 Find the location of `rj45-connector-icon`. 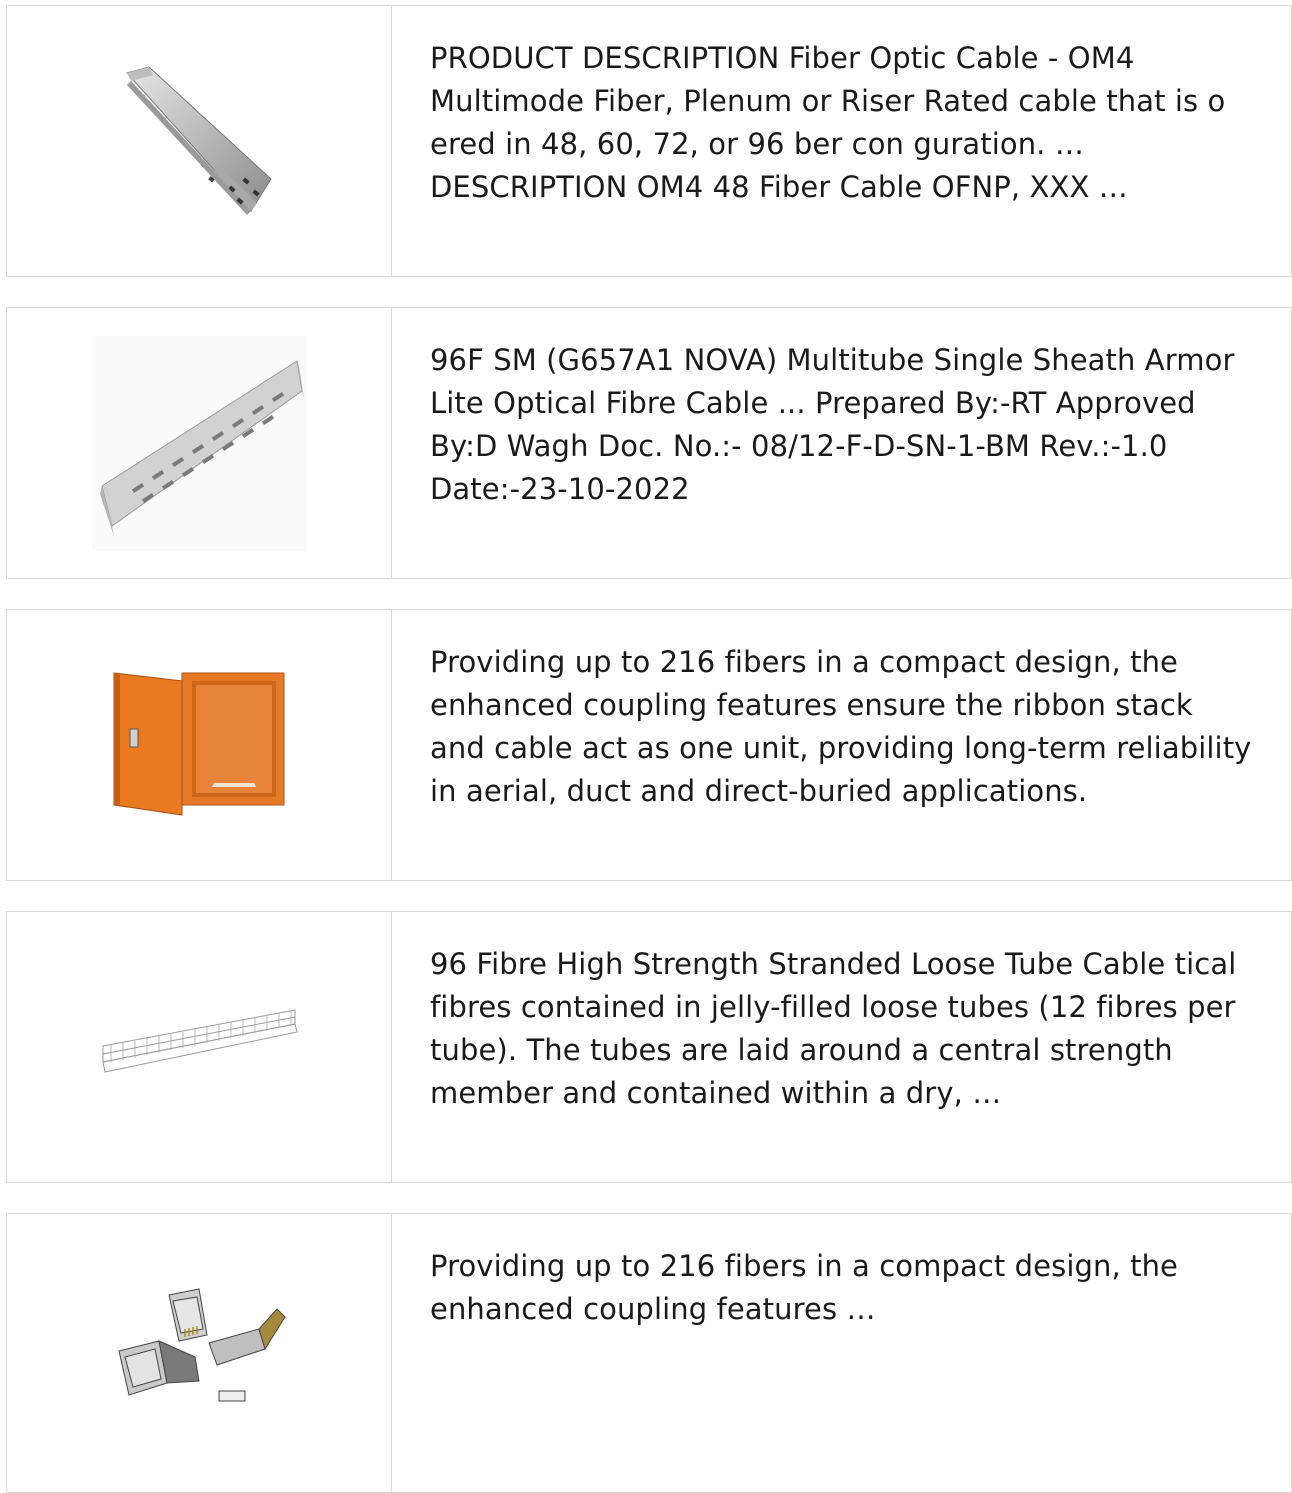

rj45-connector-icon is located at coordinates (202, 1345).